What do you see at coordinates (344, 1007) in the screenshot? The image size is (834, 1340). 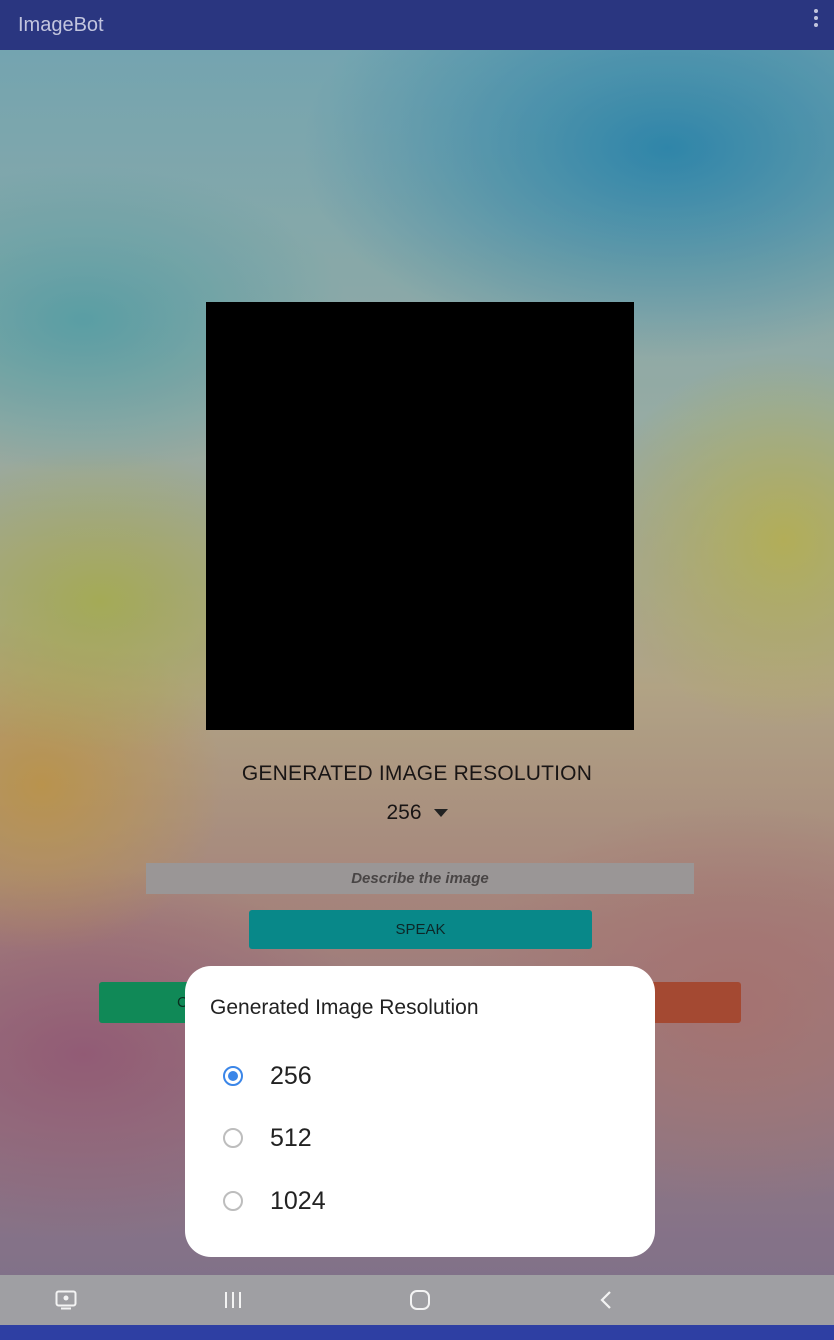 I see `dialog-title: Generated Image Resolution` at bounding box center [344, 1007].